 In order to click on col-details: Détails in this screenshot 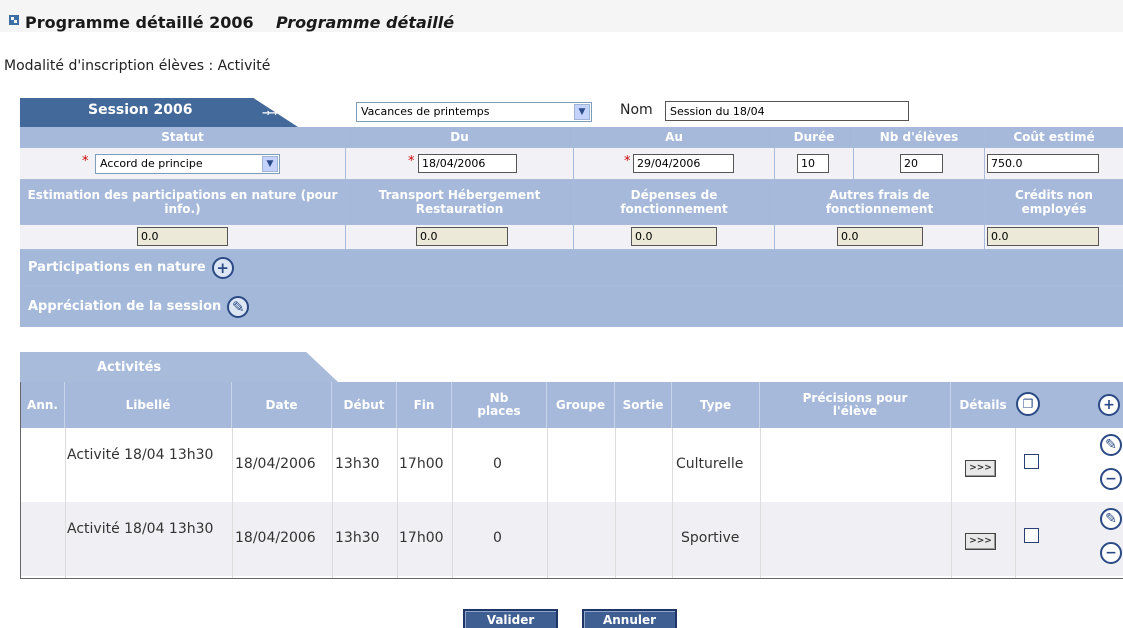, I will do `click(983, 404)`.